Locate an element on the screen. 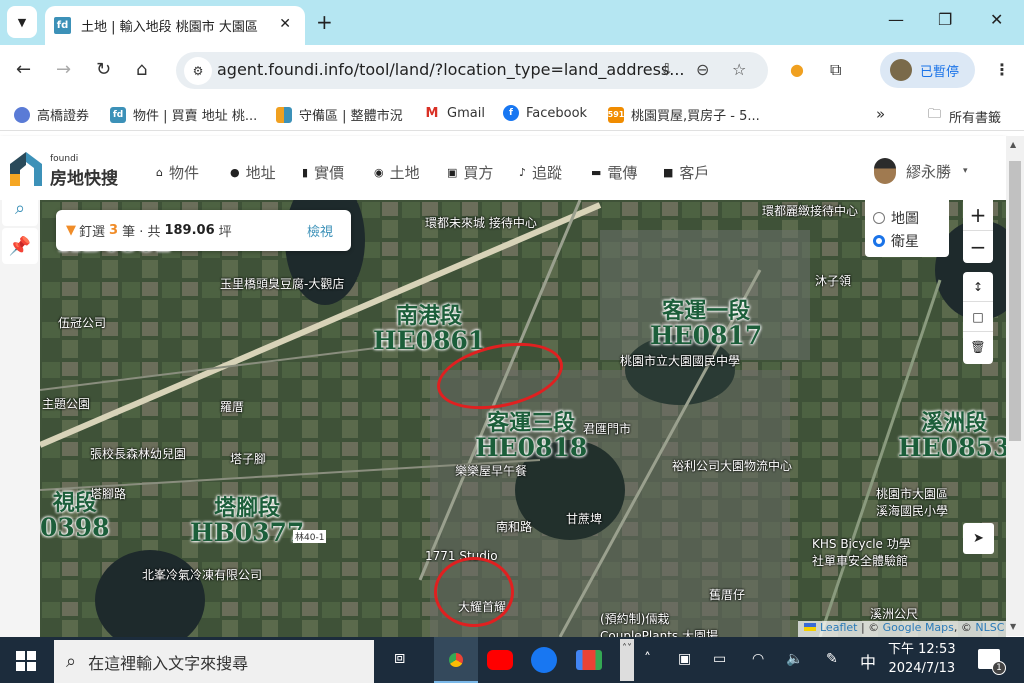 This screenshot has width=1024, height=683. leaflet-link: Leaflet is located at coordinates (838, 627).